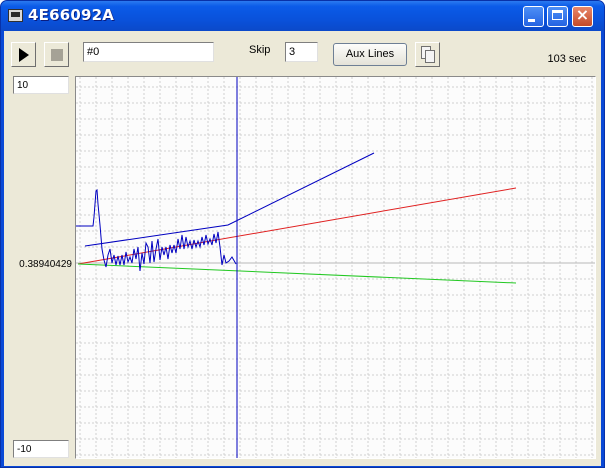 This screenshot has height=468, width=605. Describe the element at coordinates (45, 264) in the screenshot. I see `cursor-value-label: 0.38940429` at that location.